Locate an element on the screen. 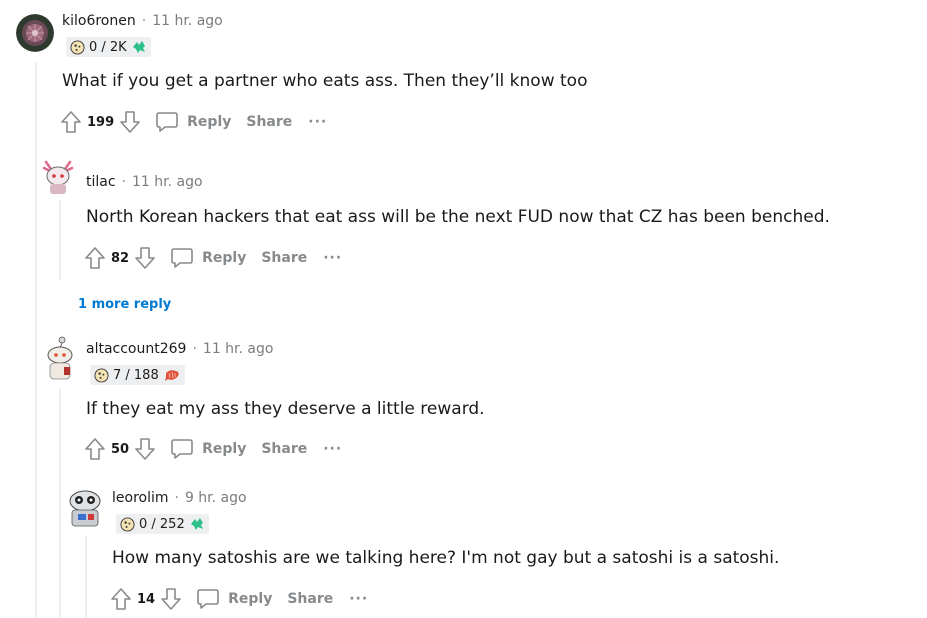 Image resolution: width=927 pixels, height=618 pixels. flair-text: 0 / 2K is located at coordinates (108, 47).